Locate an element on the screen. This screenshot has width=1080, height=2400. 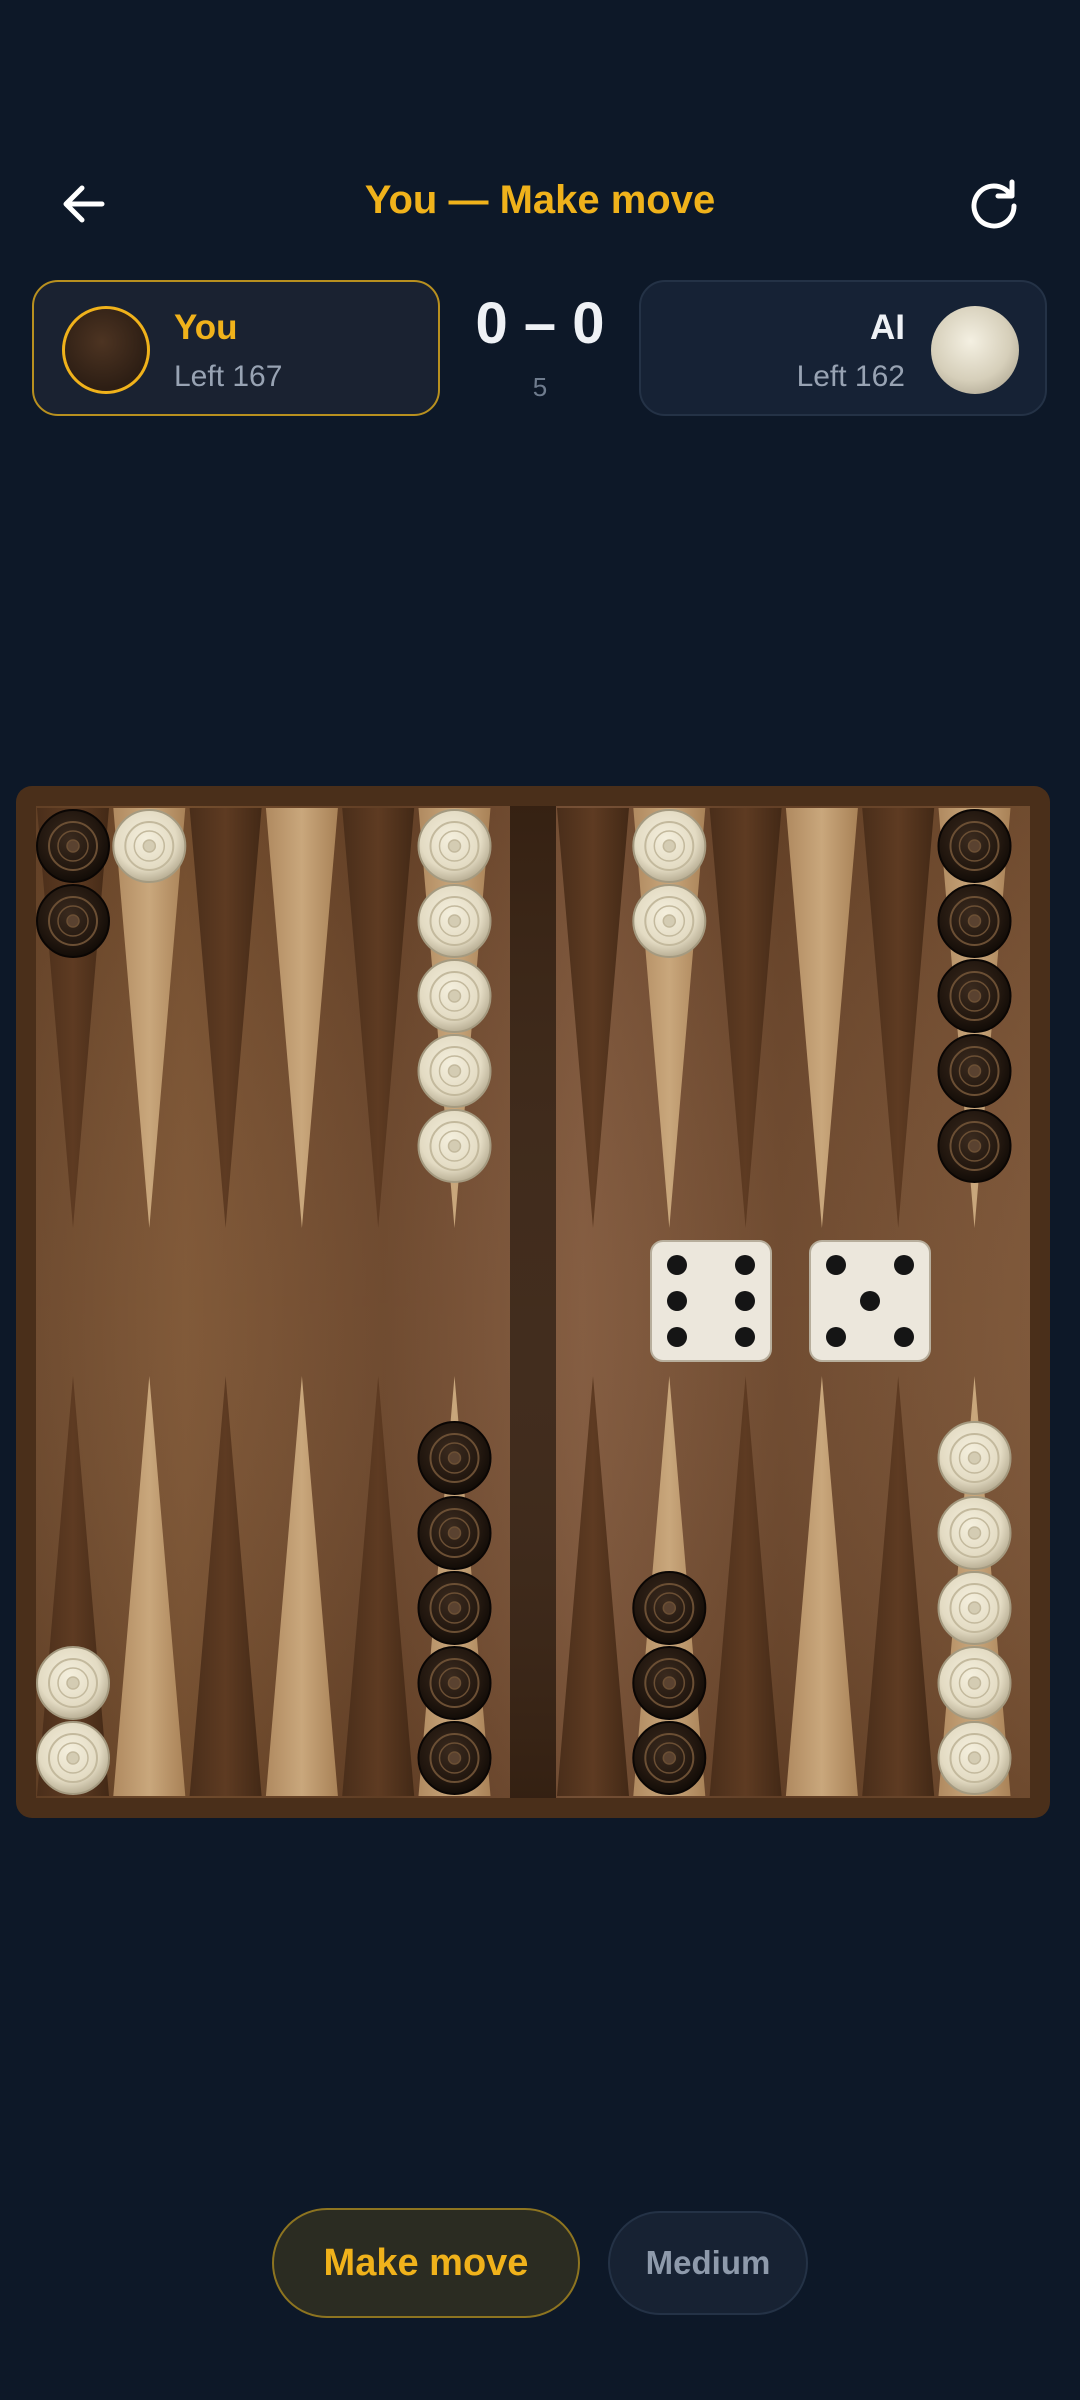
turn-title: You — Make move is located at coordinates (540, 200).